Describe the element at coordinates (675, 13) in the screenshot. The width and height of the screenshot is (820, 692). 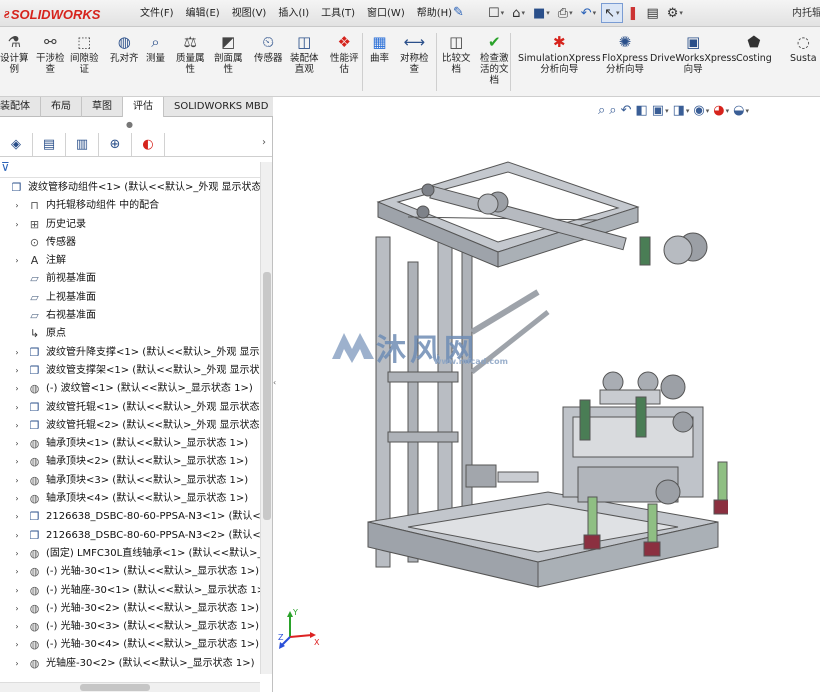
I see `options-button: ⚙ ▾` at that location.